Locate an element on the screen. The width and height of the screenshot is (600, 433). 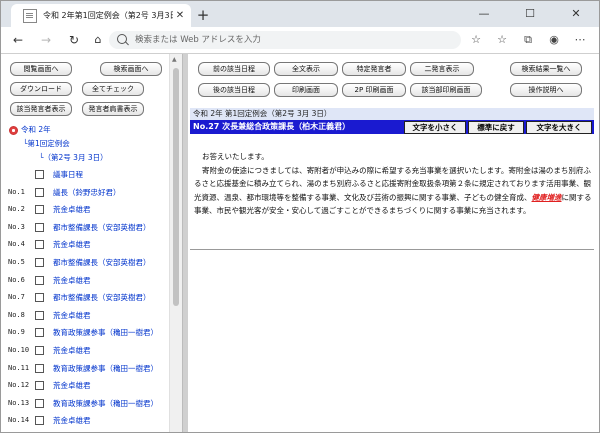
prev-day-button: 前の該当日程 is located at coordinates (234, 69).